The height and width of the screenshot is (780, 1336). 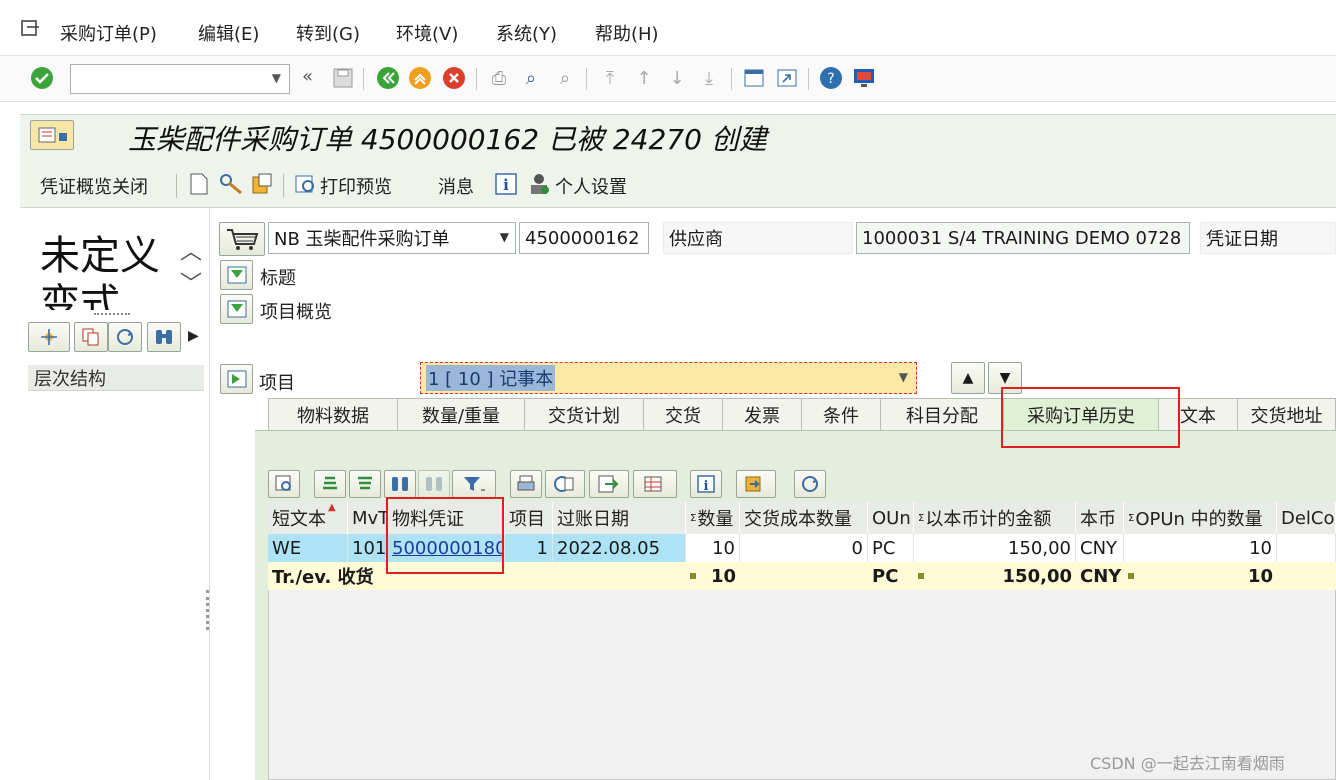 What do you see at coordinates (388, 78) in the screenshot?
I see `back-icon` at bounding box center [388, 78].